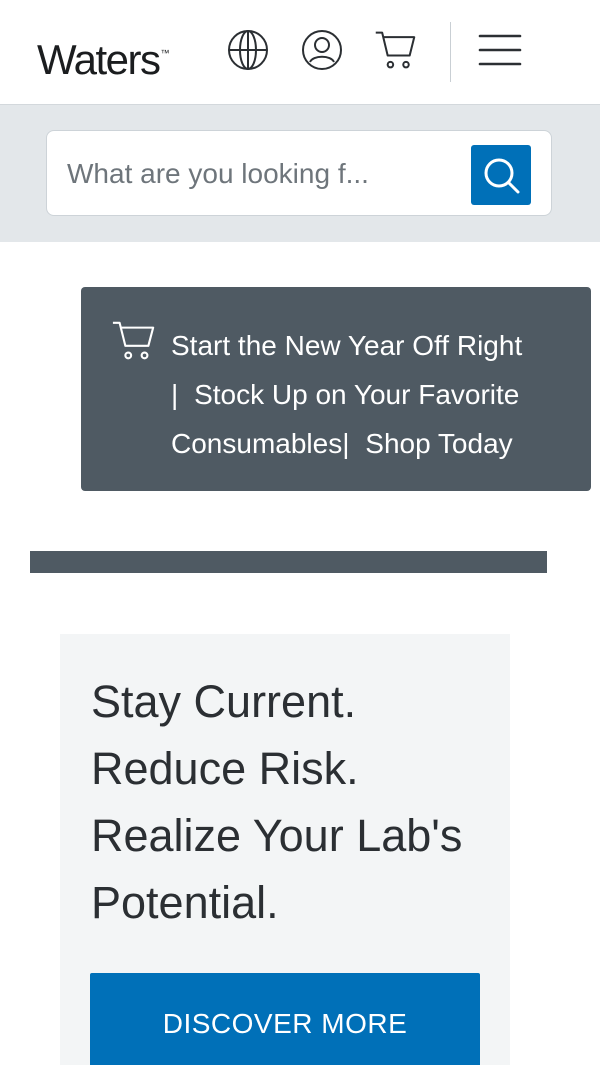 The width and height of the screenshot is (600, 1065). Describe the element at coordinates (347, 345) in the screenshot. I see `promo-headline: Start the New Year Off Right` at that location.